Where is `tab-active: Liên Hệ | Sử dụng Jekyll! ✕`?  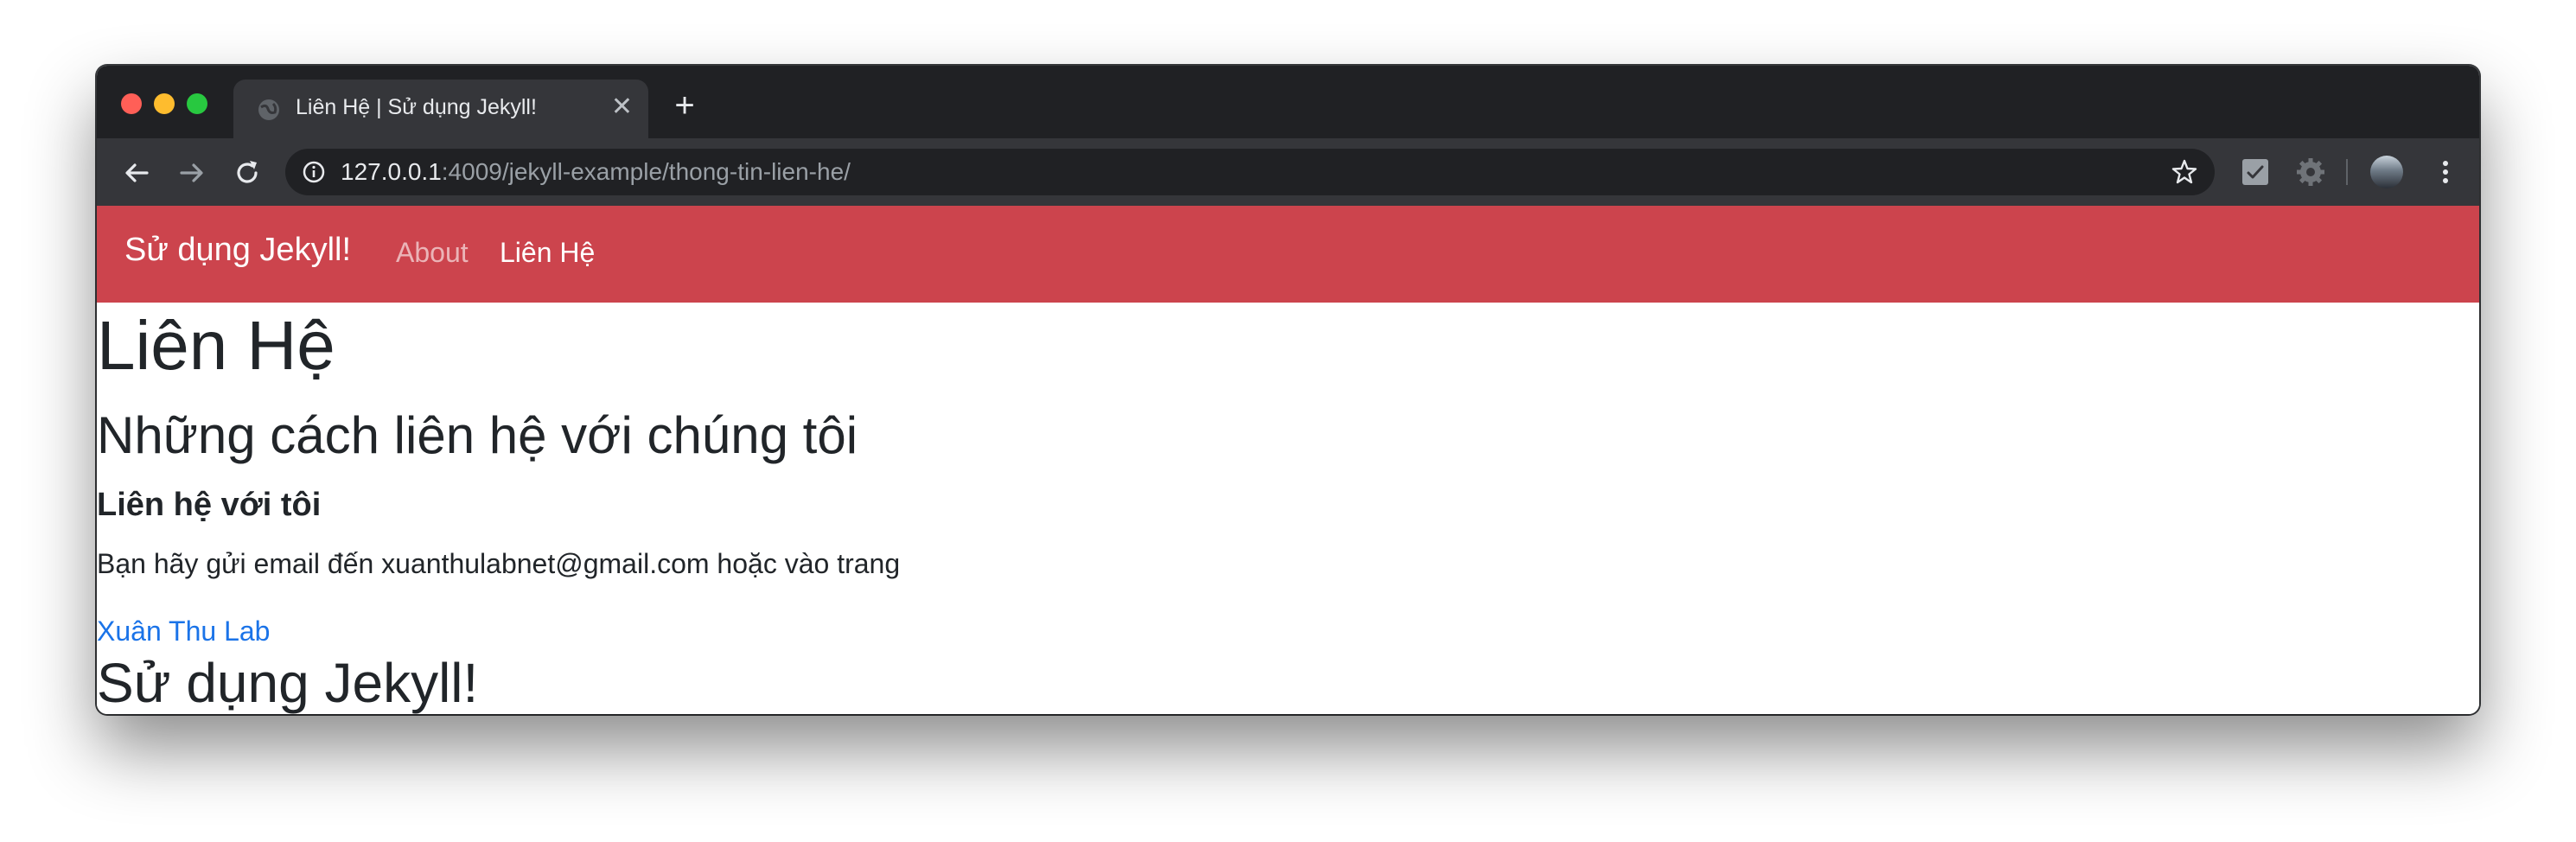 tab-active: Liên Hệ | Sử dụng Jekyll! ✕ is located at coordinates (440, 109).